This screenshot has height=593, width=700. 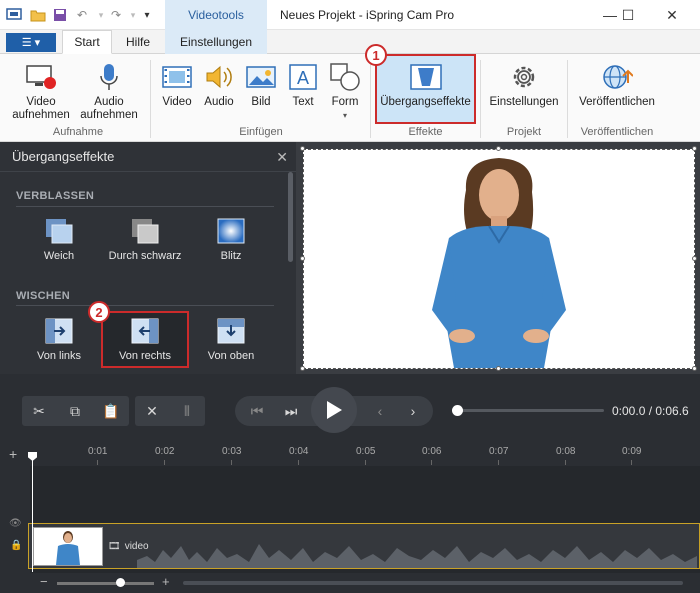 I want to click on insert-text-button: A Text, so click(x=303, y=85).